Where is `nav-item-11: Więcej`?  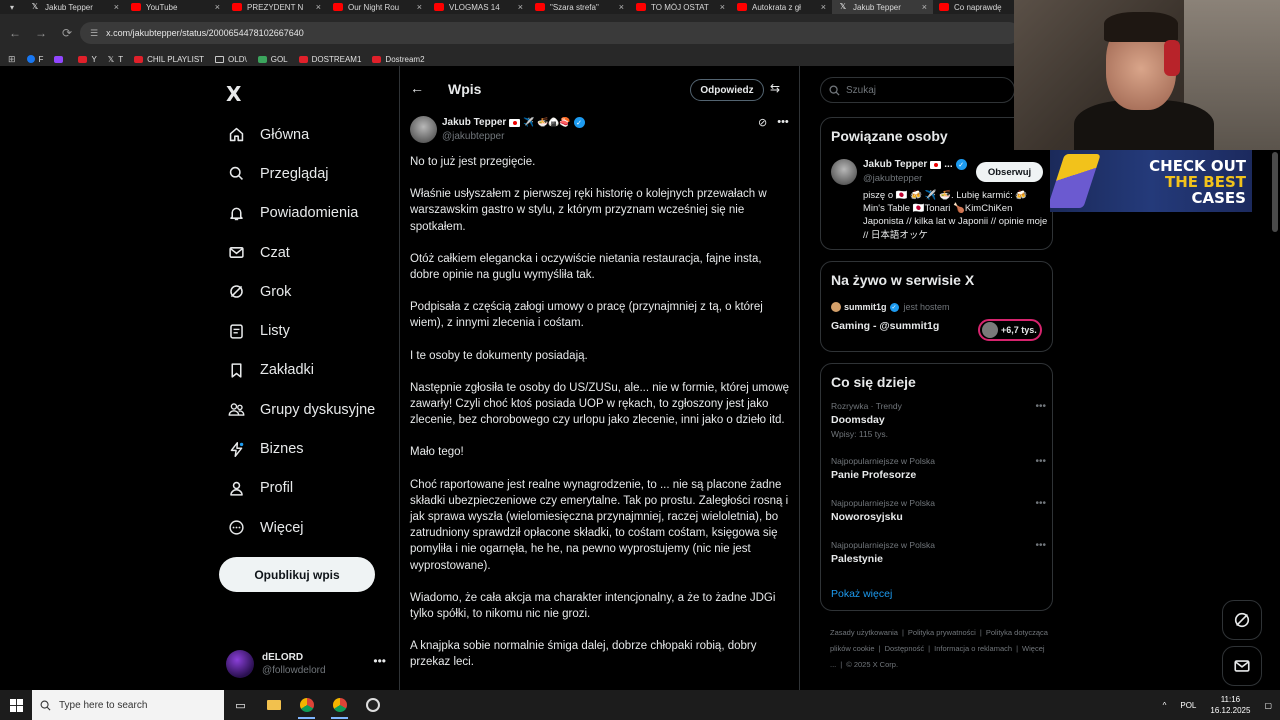
nav-item-11: Więcej is located at coordinates (307, 527).